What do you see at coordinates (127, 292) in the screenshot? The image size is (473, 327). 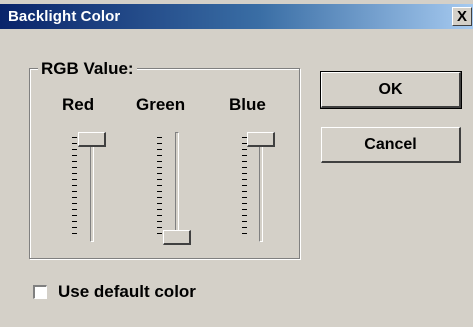 I see `use-default-color-label: Use default color` at bounding box center [127, 292].